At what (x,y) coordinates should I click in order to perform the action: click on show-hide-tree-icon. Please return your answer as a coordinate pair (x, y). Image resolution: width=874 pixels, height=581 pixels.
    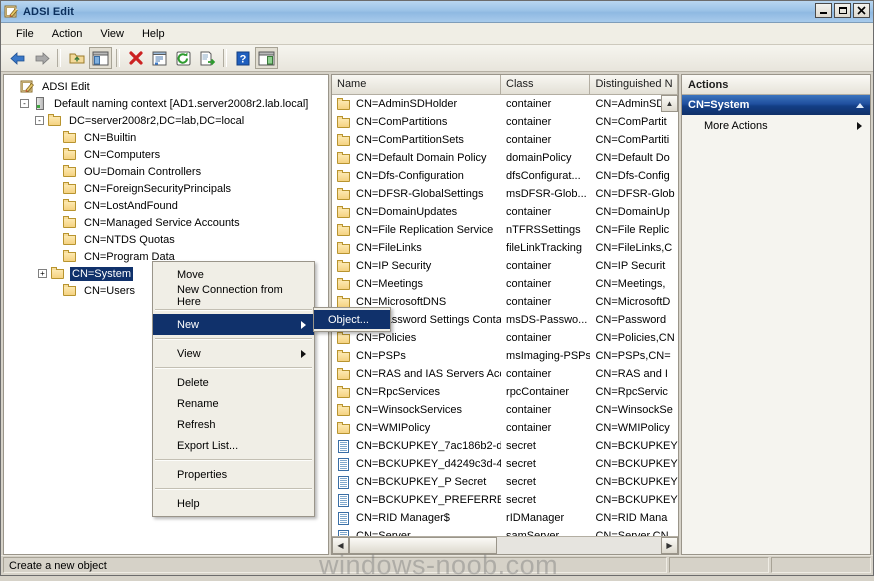
    Looking at the image, I should click on (100, 58).